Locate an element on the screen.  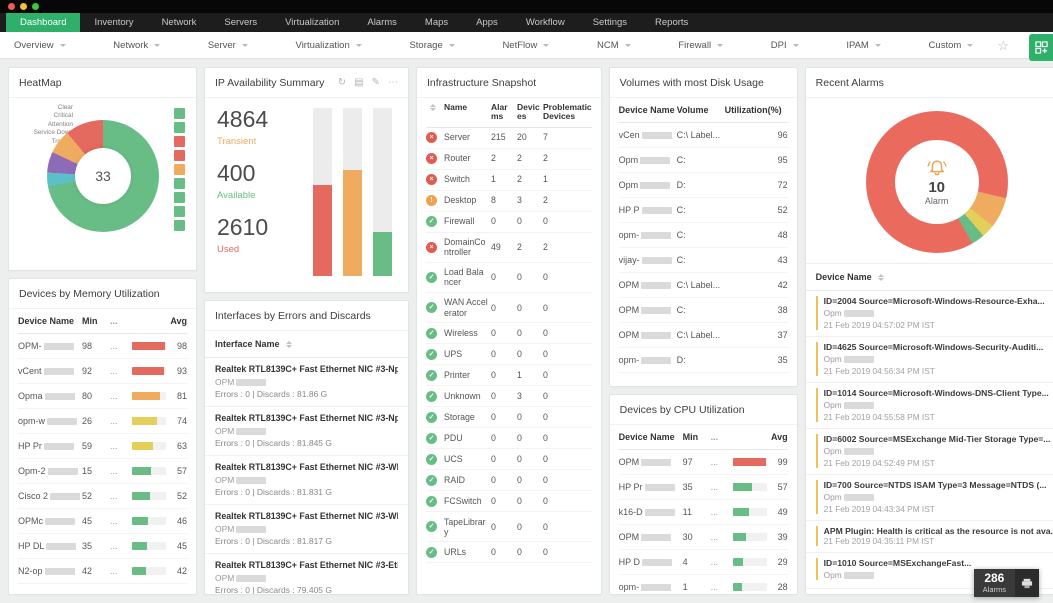
minimize-window-button is located at coordinates (23, 6).